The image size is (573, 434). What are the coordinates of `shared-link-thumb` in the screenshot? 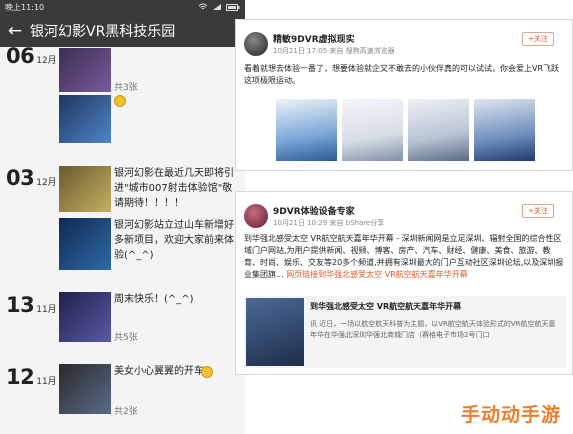 It's located at (275, 332).